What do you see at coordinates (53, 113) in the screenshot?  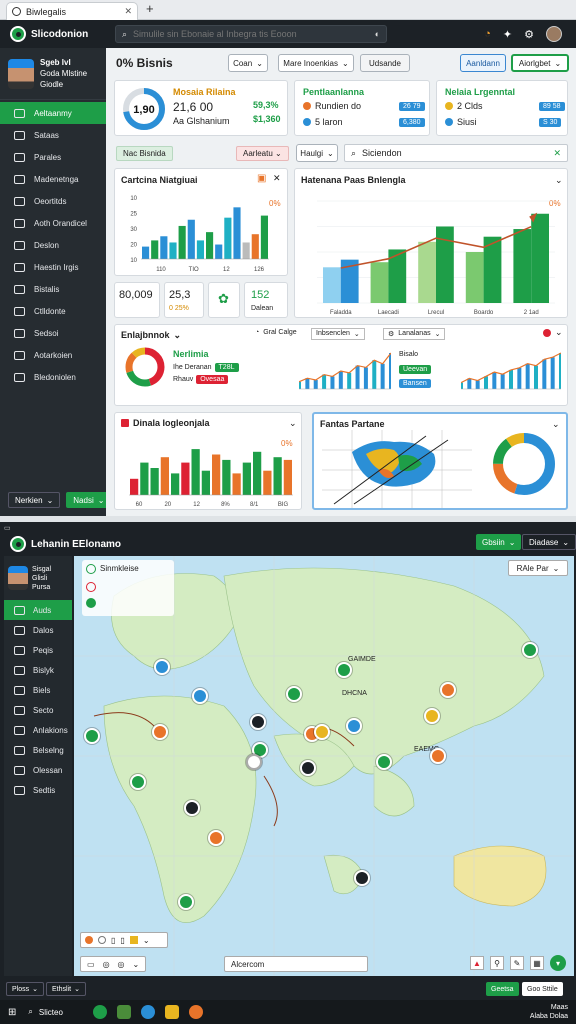 I see `sidebar-item: Aeltaanmy` at bounding box center [53, 113].